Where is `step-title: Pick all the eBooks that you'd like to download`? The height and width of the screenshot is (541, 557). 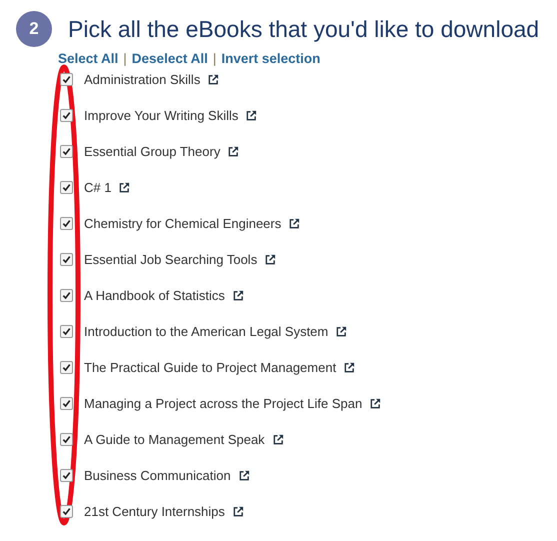
step-title: Pick all the eBooks that you'd like to download is located at coordinates (304, 29).